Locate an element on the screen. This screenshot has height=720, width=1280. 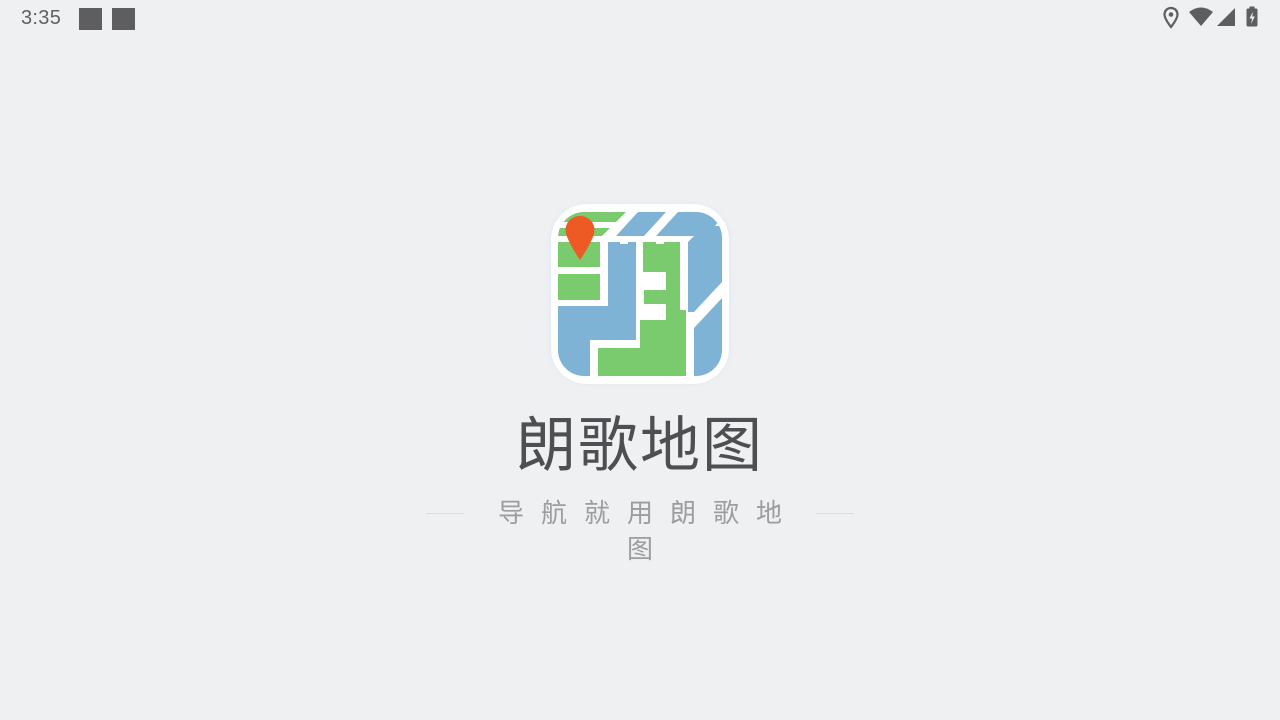
app-name-title: 朗歌地图 is located at coordinates (640, 446).